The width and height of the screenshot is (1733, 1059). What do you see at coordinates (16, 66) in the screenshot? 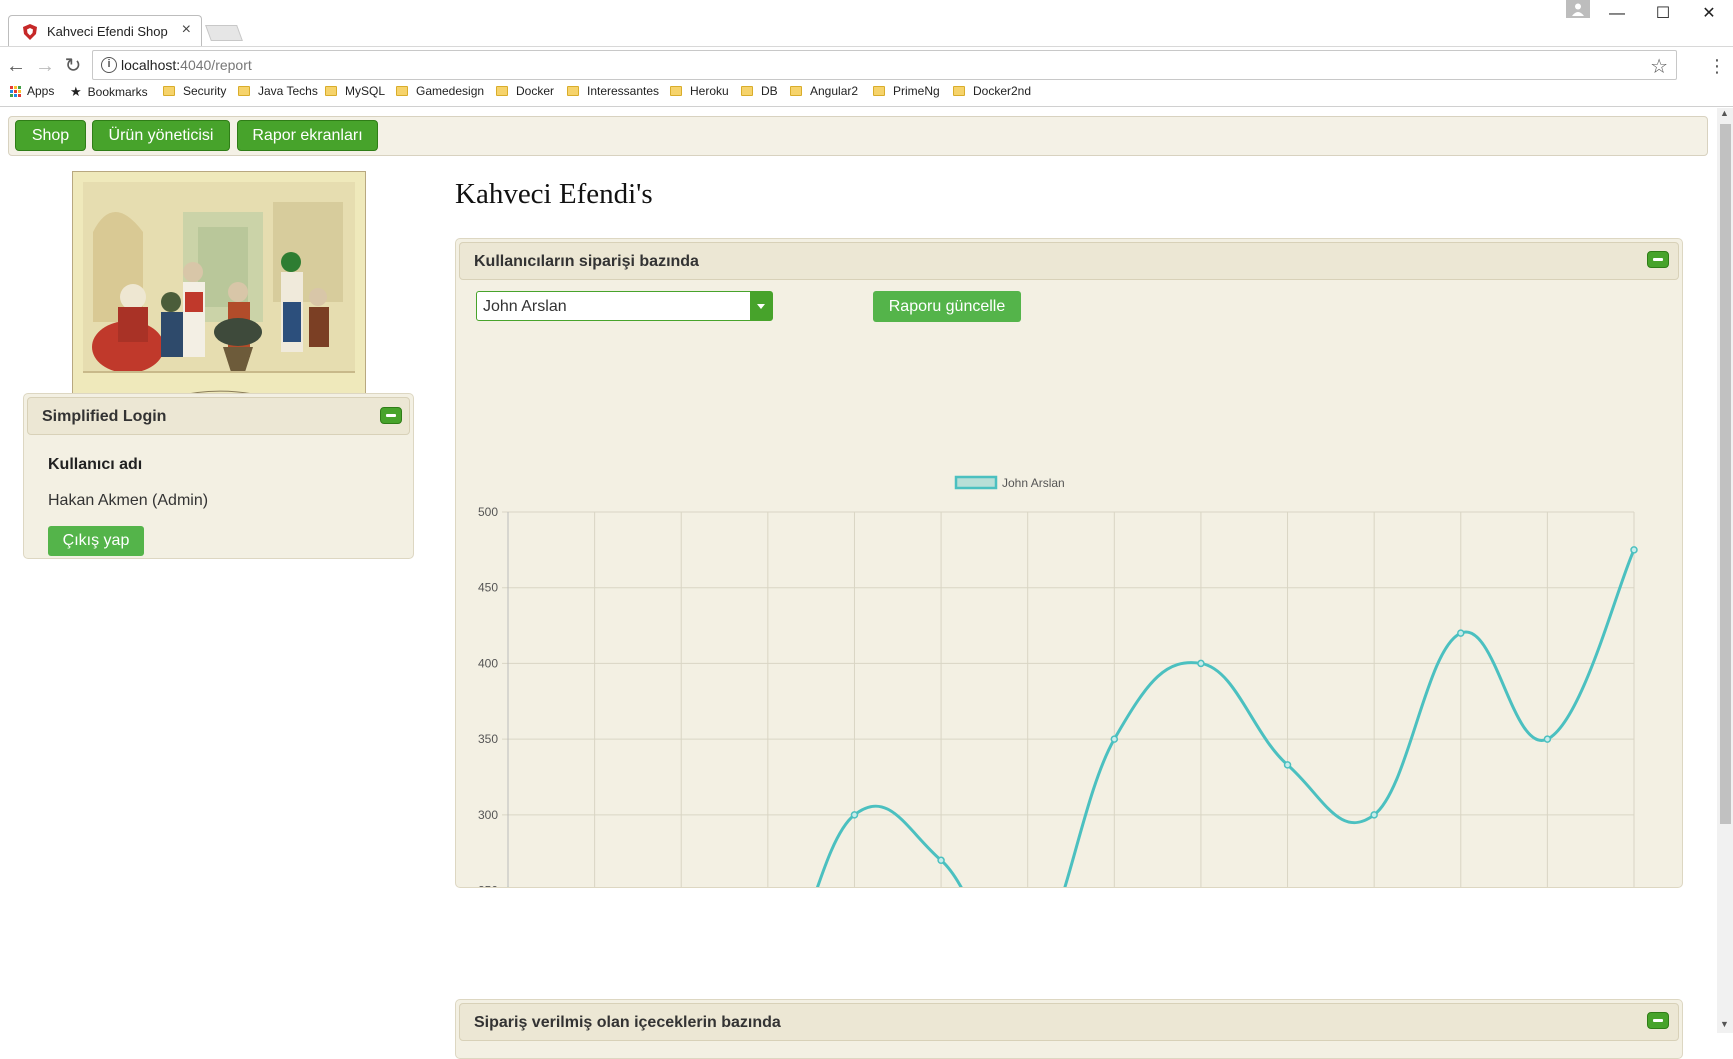
I see `back-icon: ←` at bounding box center [16, 66].